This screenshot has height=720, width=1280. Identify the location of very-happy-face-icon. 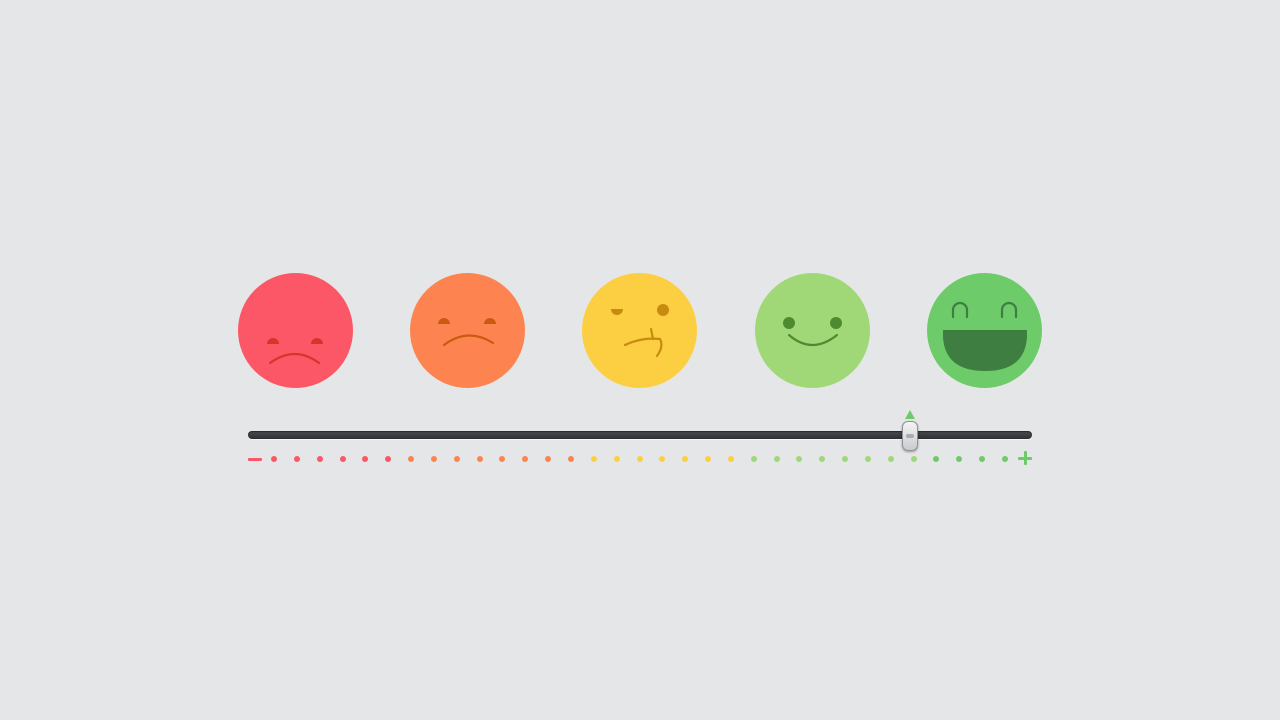
(984, 330).